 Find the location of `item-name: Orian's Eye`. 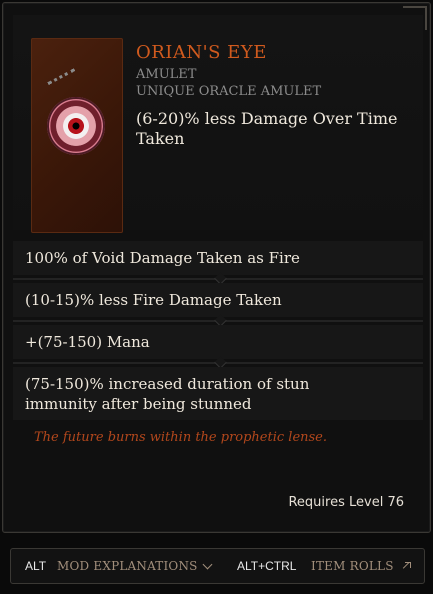

item-name: Orian's Eye is located at coordinates (201, 52).